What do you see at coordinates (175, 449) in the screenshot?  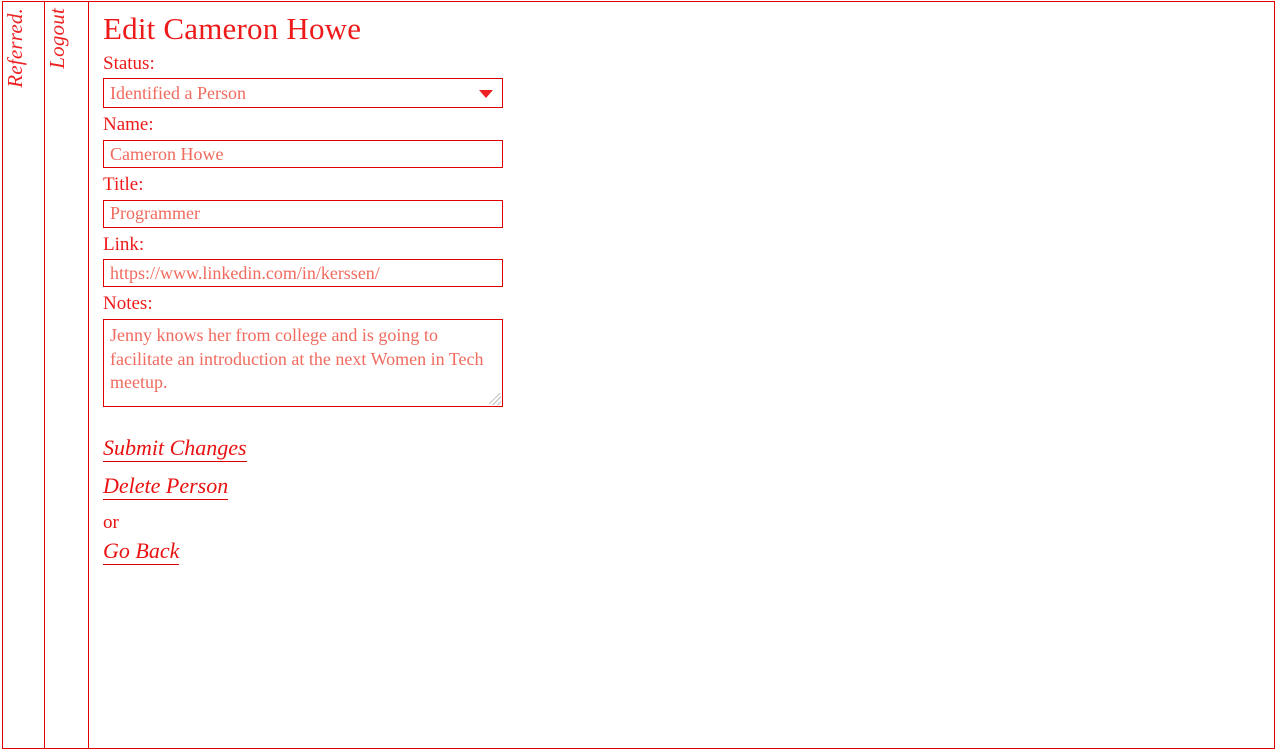 I see `submit-changes-link: Submit Changes` at bounding box center [175, 449].